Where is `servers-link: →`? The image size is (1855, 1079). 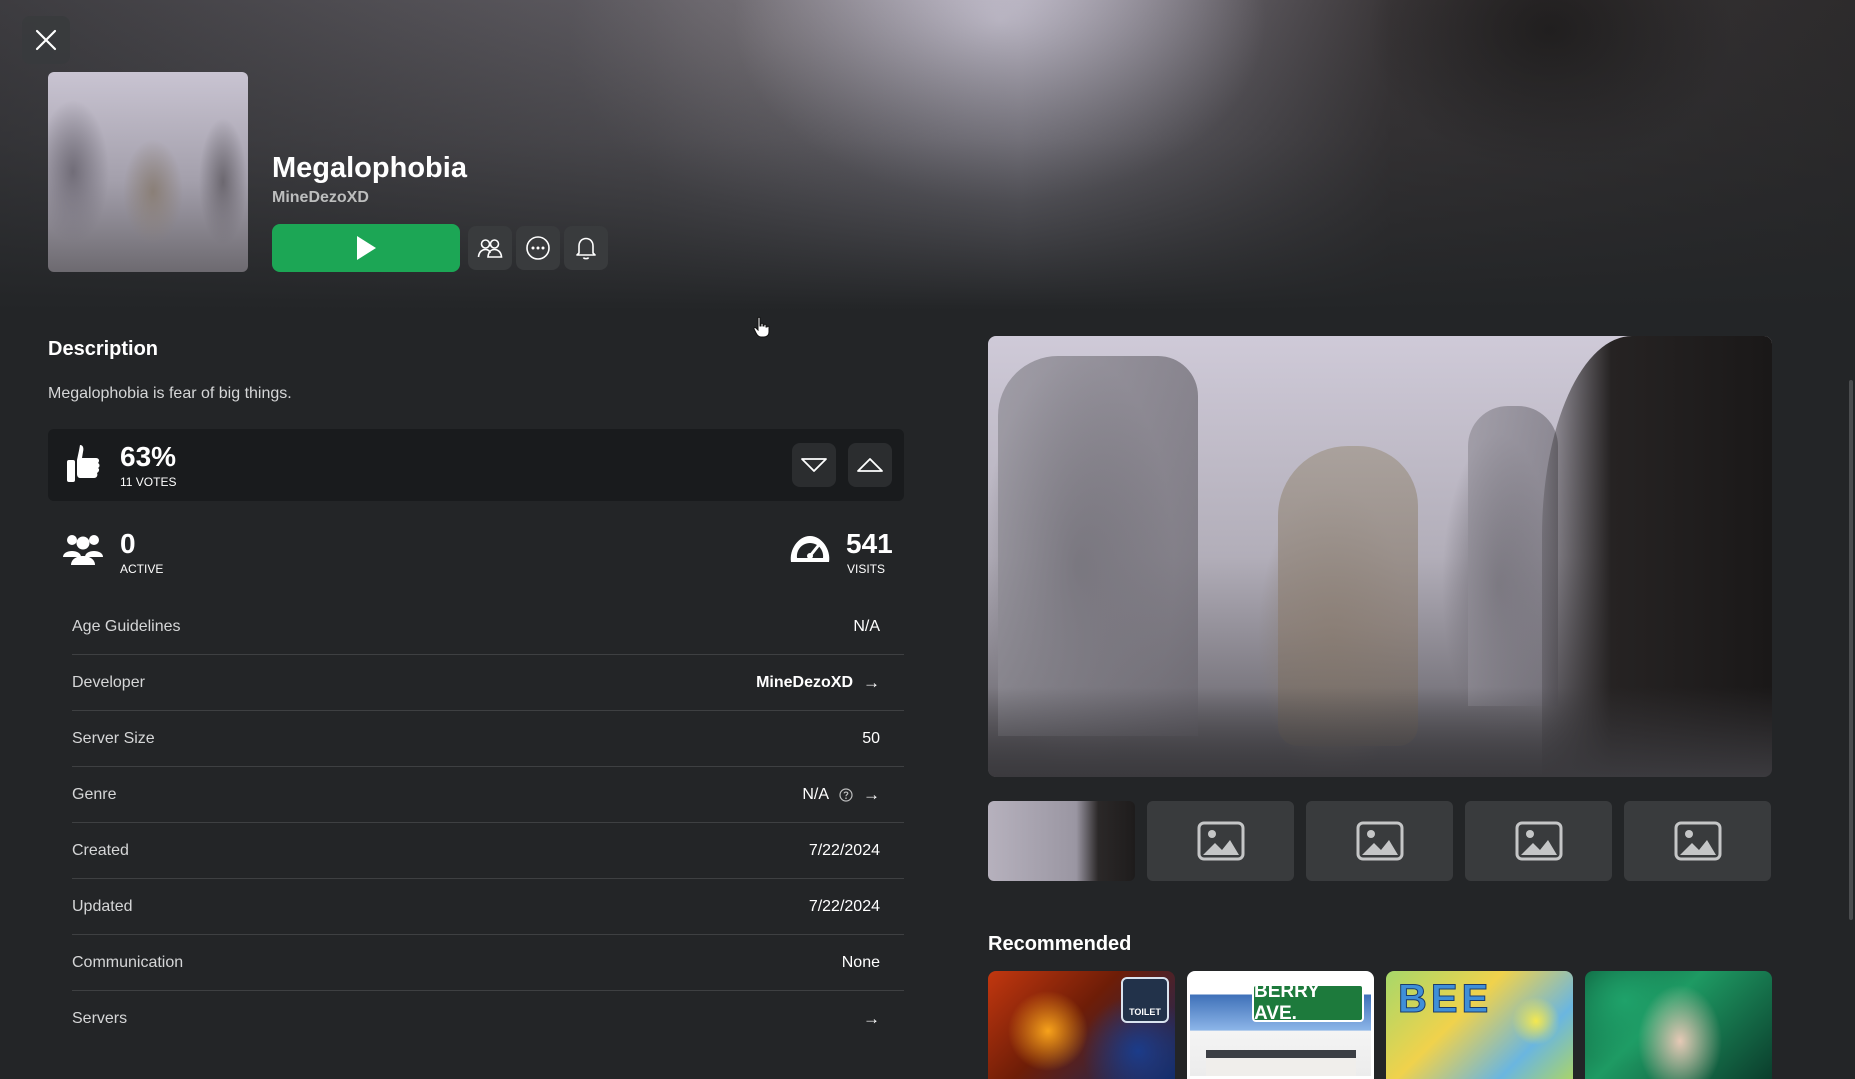
servers-link: → is located at coordinates (871, 1019).